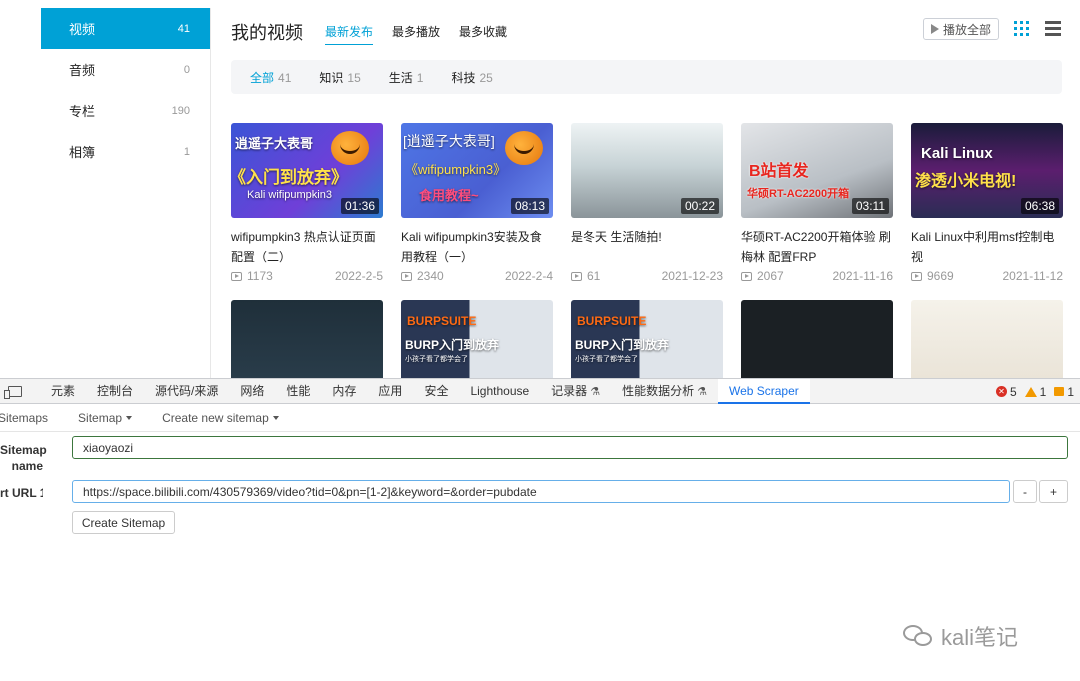  Describe the element at coordinates (339, 77) in the screenshot. I see `filter-knowledge: 知识 15` at that location.